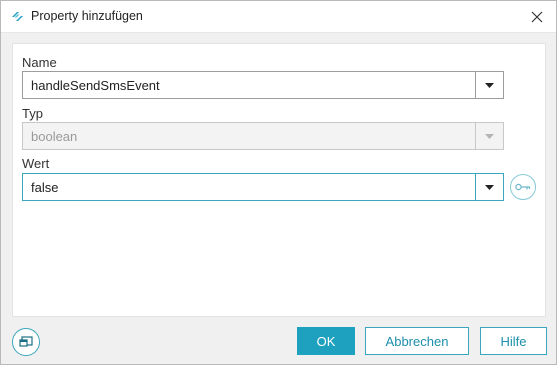 This screenshot has width=557, height=365. What do you see at coordinates (326, 341) in the screenshot?
I see `ok-button: OK` at bounding box center [326, 341].